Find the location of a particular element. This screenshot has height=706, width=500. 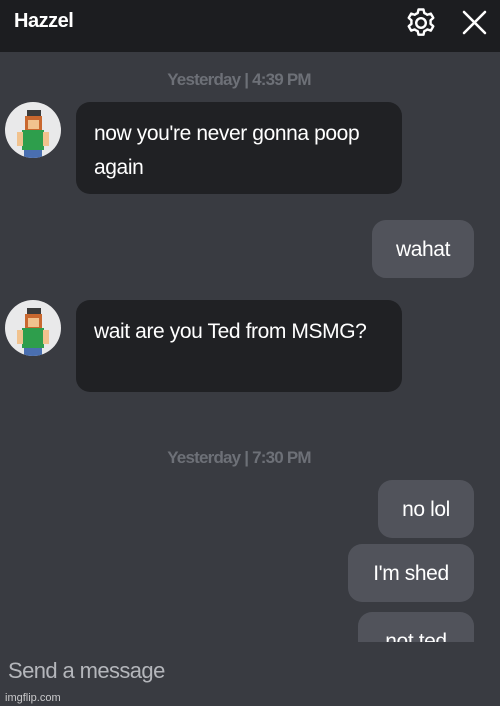

message-bubble-incoming: now you're never gonna poop again is located at coordinates (239, 148).